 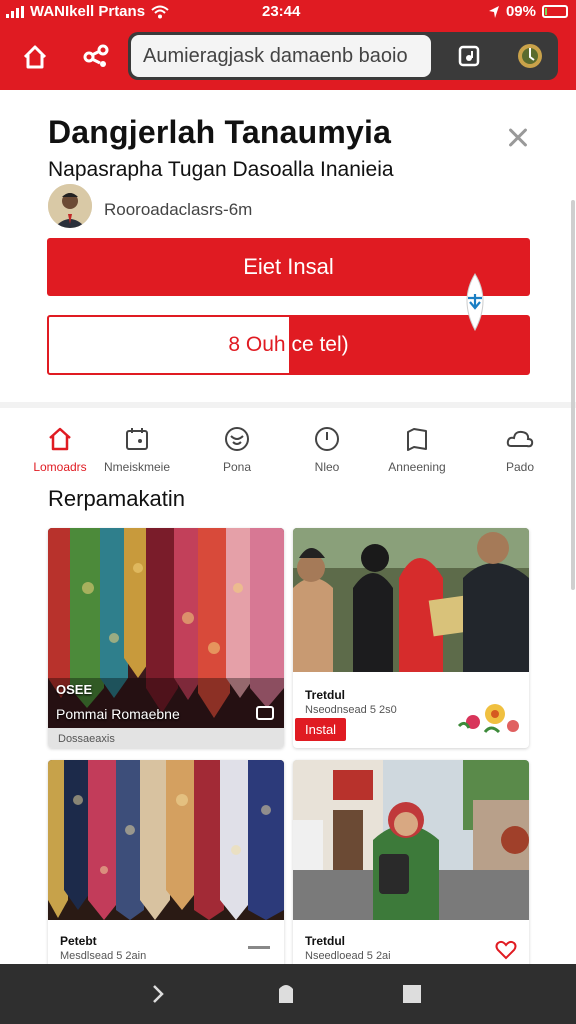 What do you see at coordinates (555, 11) in the screenshot?
I see `battery-icon` at bounding box center [555, 11].